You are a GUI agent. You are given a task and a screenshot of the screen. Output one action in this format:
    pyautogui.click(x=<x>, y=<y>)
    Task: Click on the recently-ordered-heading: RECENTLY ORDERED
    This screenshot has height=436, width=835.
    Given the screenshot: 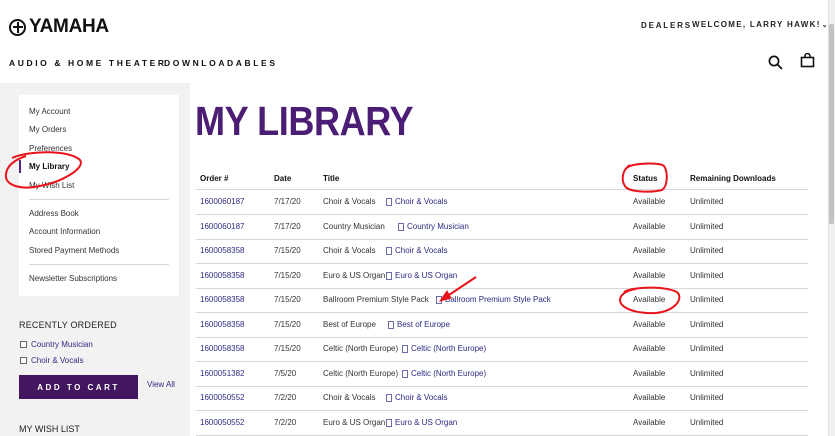 What is the action you would take?
    pyautogui.click(x=68, y=325)
    